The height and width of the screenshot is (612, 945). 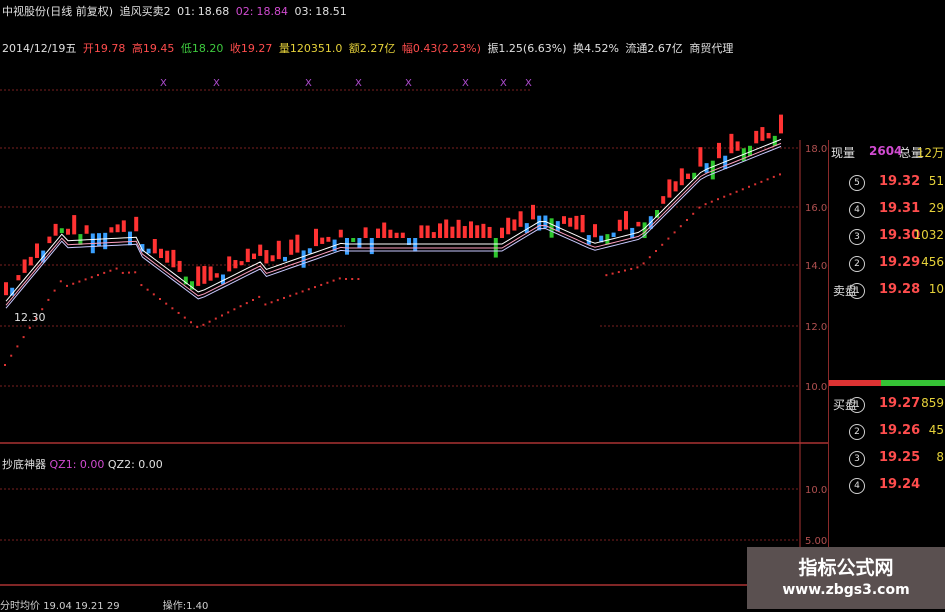 What do you see at coordinates (936, 289) in the screenshot?
I see `level-volume: 10` at bounding box center [936, 289].